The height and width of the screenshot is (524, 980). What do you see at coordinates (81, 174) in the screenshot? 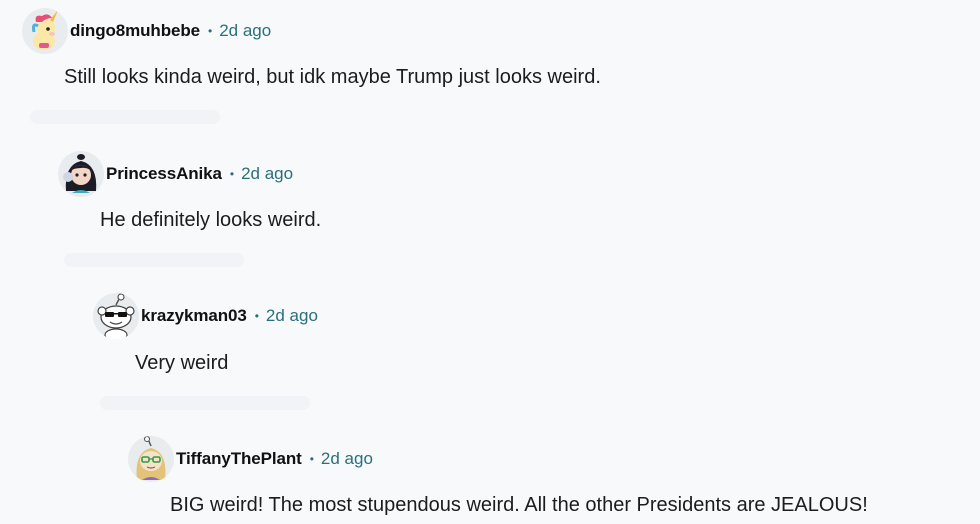
I see `dark-haired-avatar-icon` at bounding box center [81, 174].